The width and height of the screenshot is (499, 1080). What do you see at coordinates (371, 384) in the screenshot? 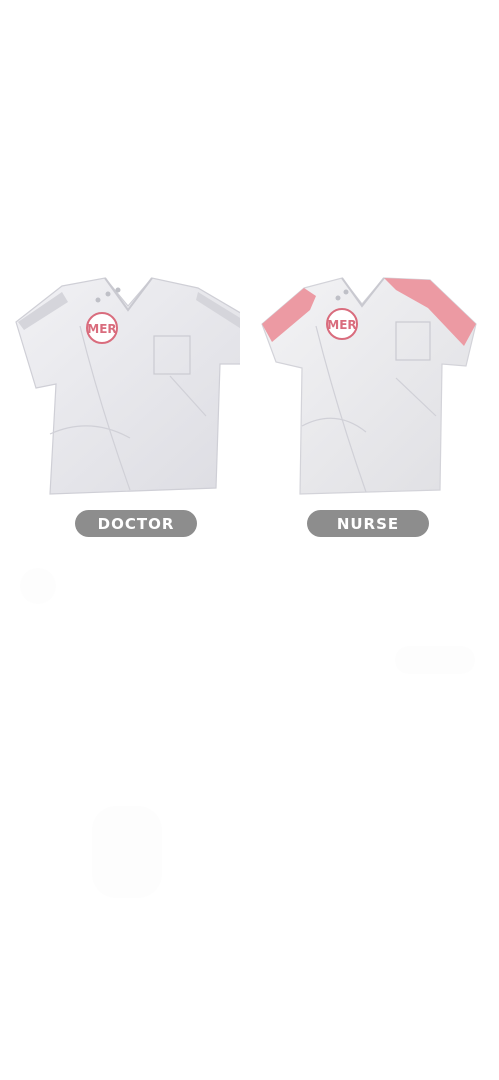
I see `nurse-scrub-image: MER` at bounding box center [371, 384].